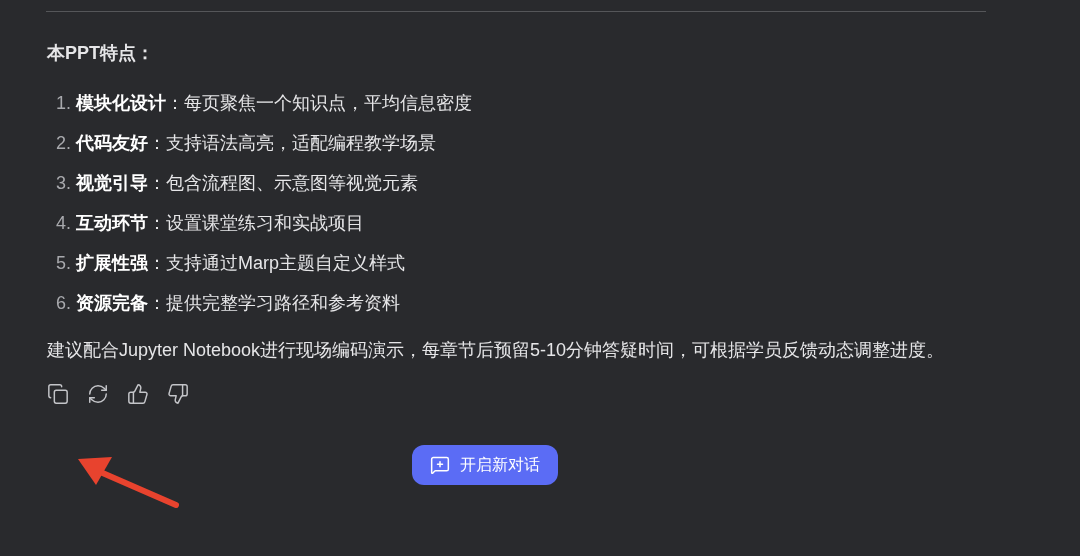 This screenshot has height=556, width=1080. Describe the element at coordinates (63, 223) in the screenshot. I see `list-number: 4.` at that location.